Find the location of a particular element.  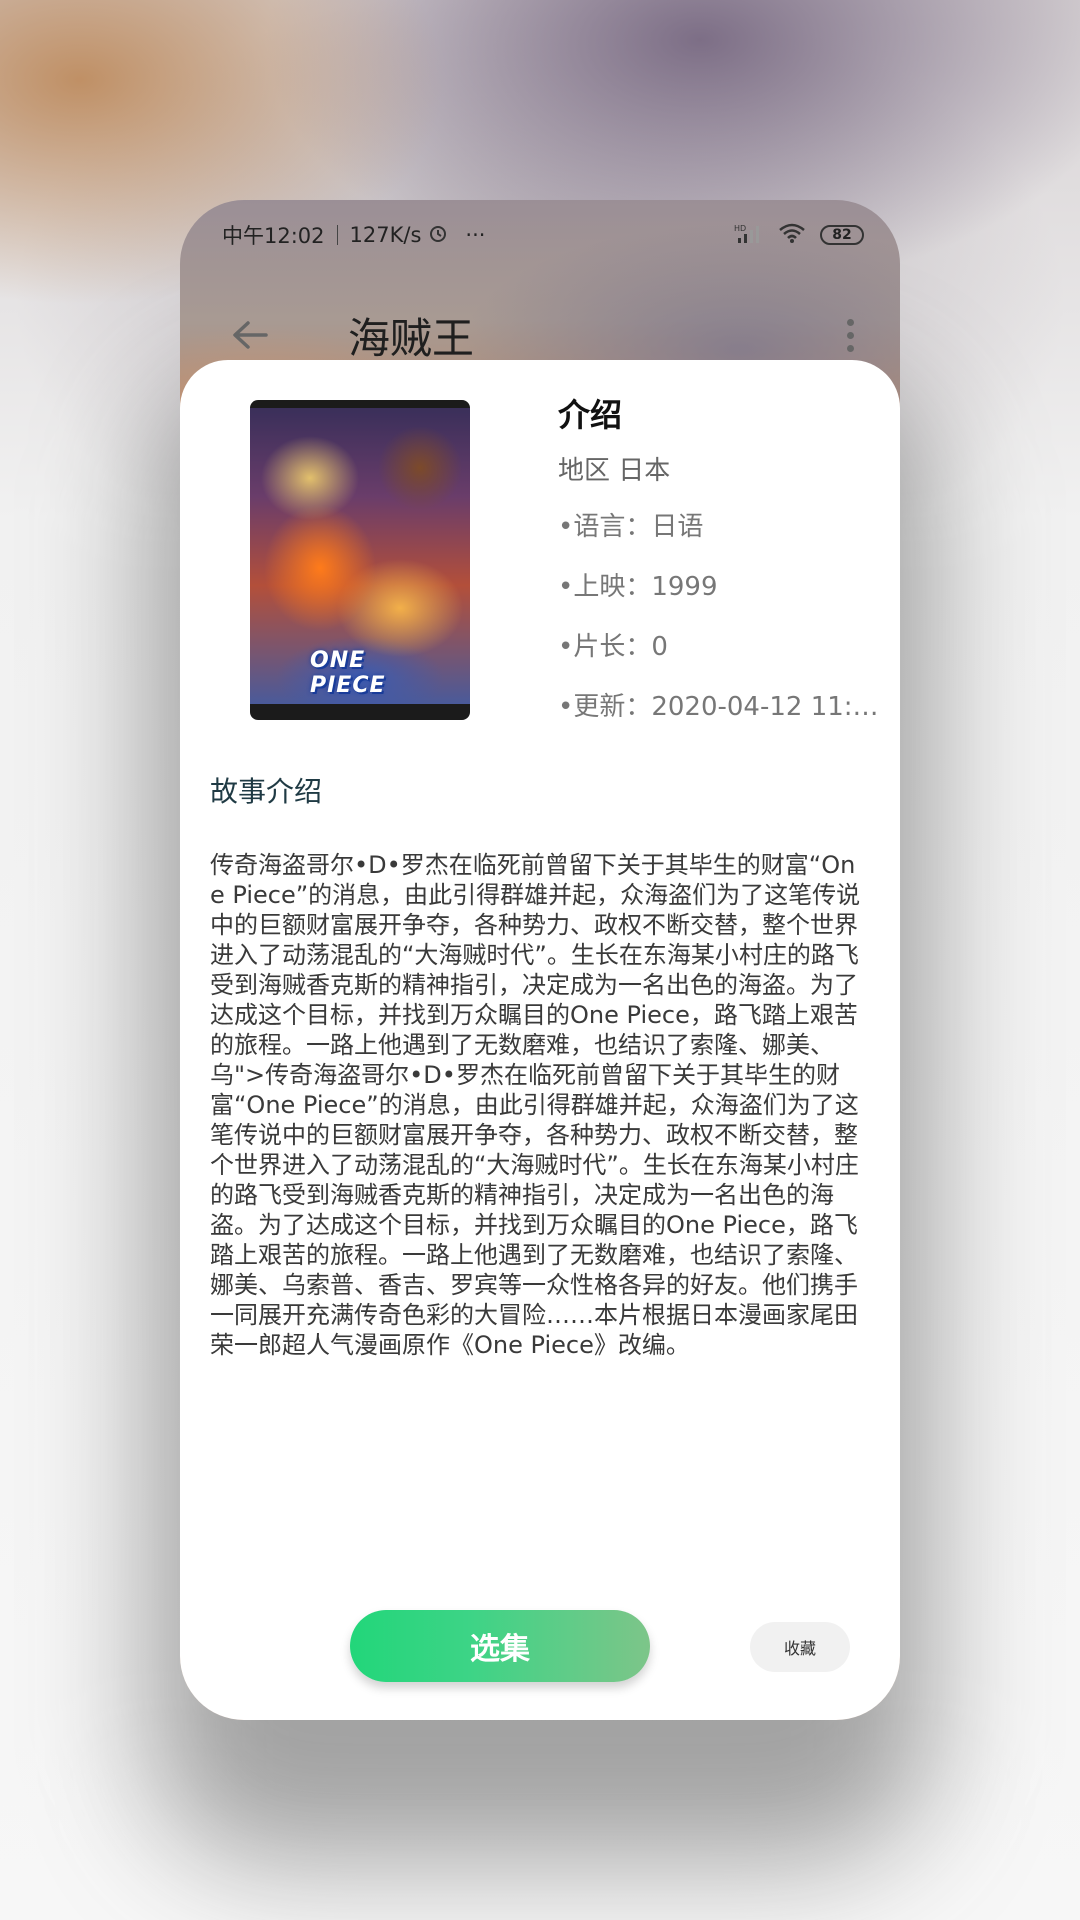

status-divider is located at coordinates (337, 235).